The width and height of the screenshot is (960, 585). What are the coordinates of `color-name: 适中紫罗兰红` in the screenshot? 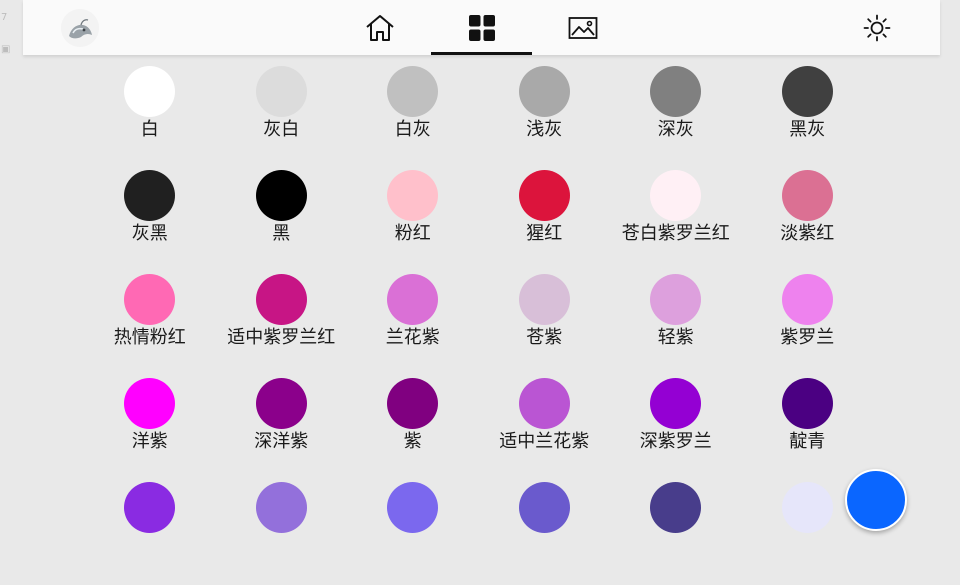 It's located at (281, 337).